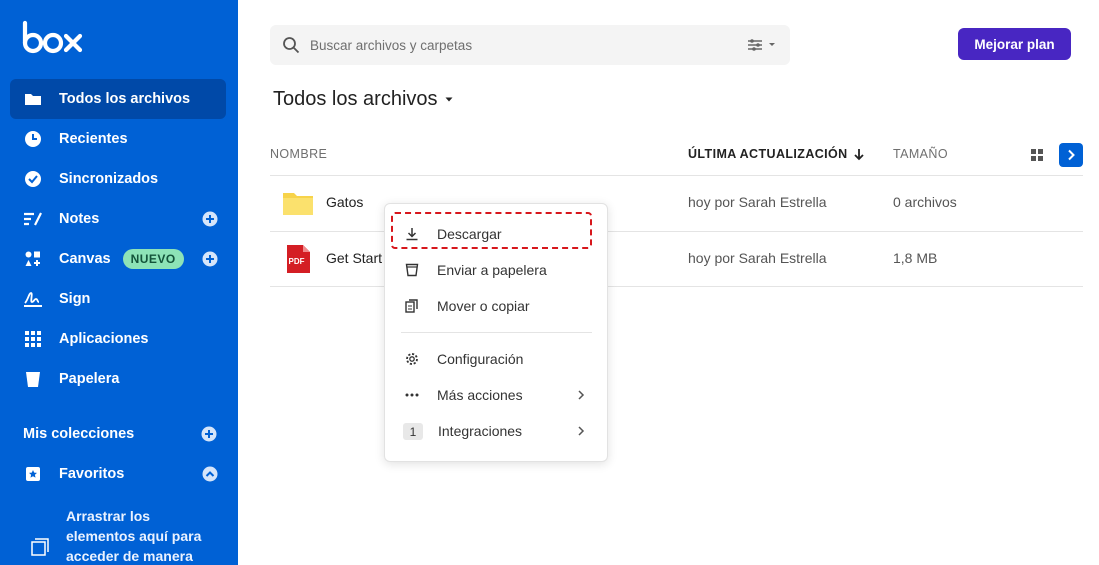 Image resolution: width=1099 pixels, height=565 pixels. I want to click on menu-item-label: Enviar a papelera, so click(492, 270).